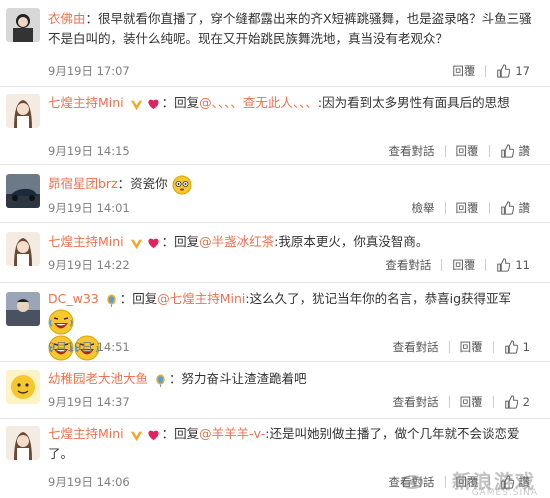 Image resolution: width=550 pixels, height=498 pixels. Describe the element at coordinates (294, 72) in the screenshot. I see `comment-meta: 9月19日 17:07 回覆 17` at that location.